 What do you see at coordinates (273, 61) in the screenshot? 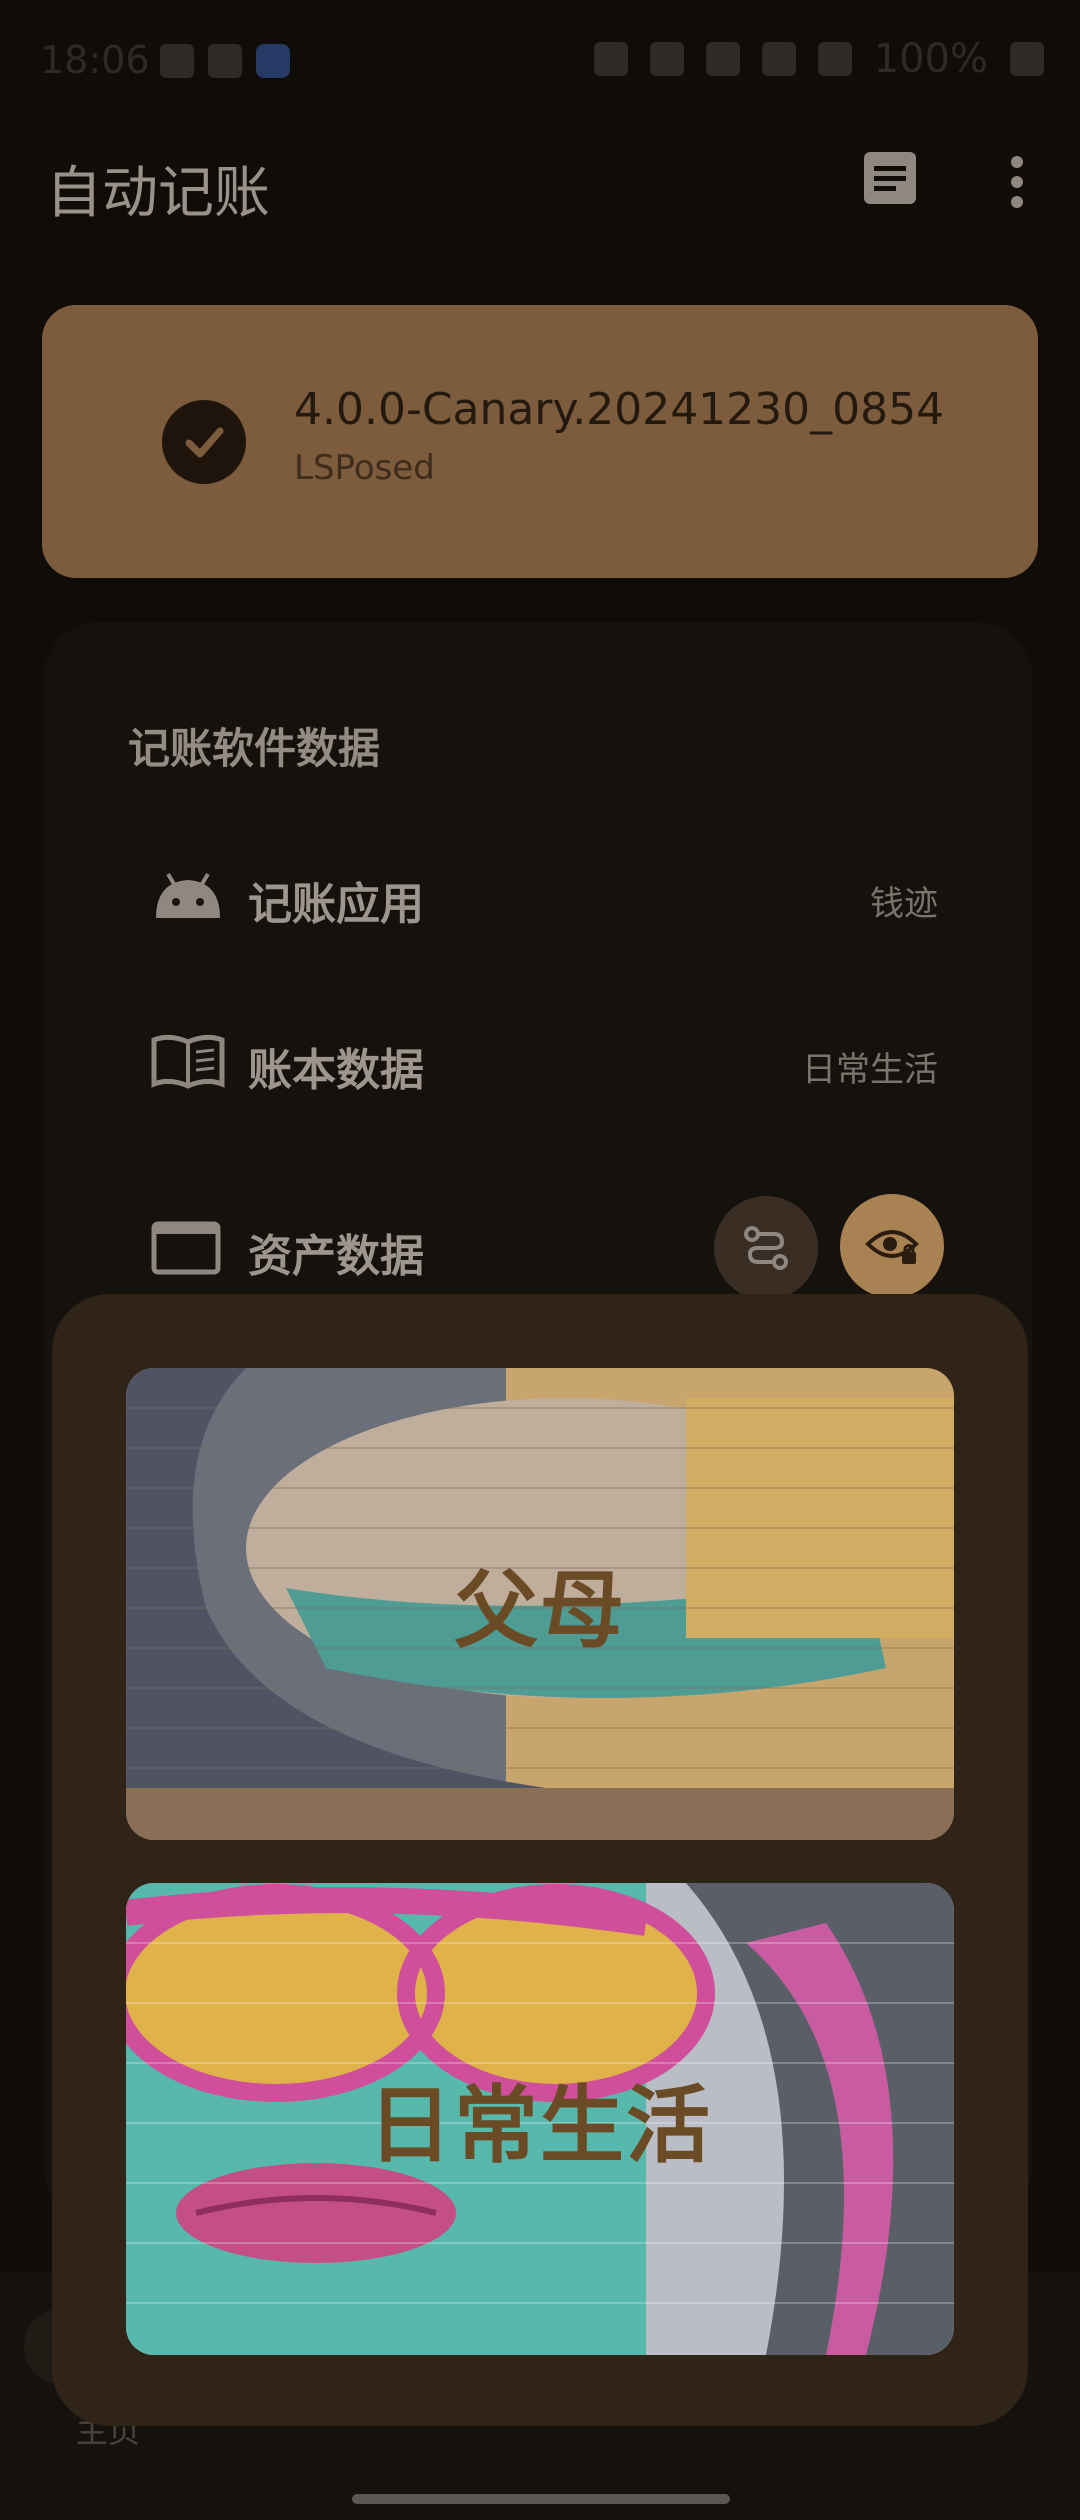
I see `cat-icon` at bounding box center [273, 61].